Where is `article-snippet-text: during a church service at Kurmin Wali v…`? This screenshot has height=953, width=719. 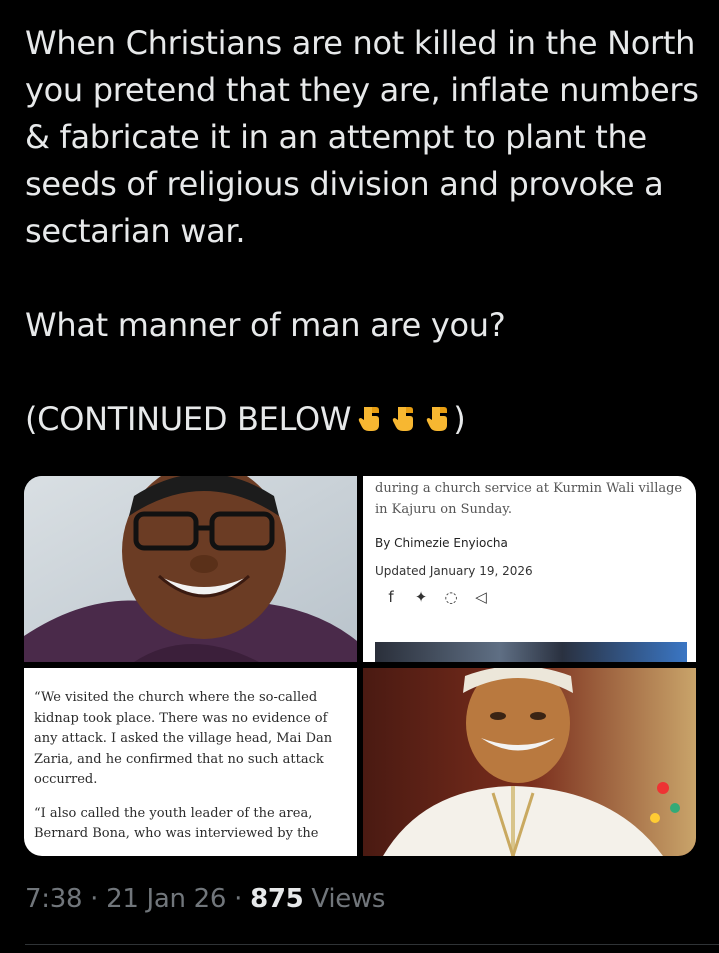
article-snippet-text: during a church service at Kurmin Wali v… is located at coordinates (529, 499).